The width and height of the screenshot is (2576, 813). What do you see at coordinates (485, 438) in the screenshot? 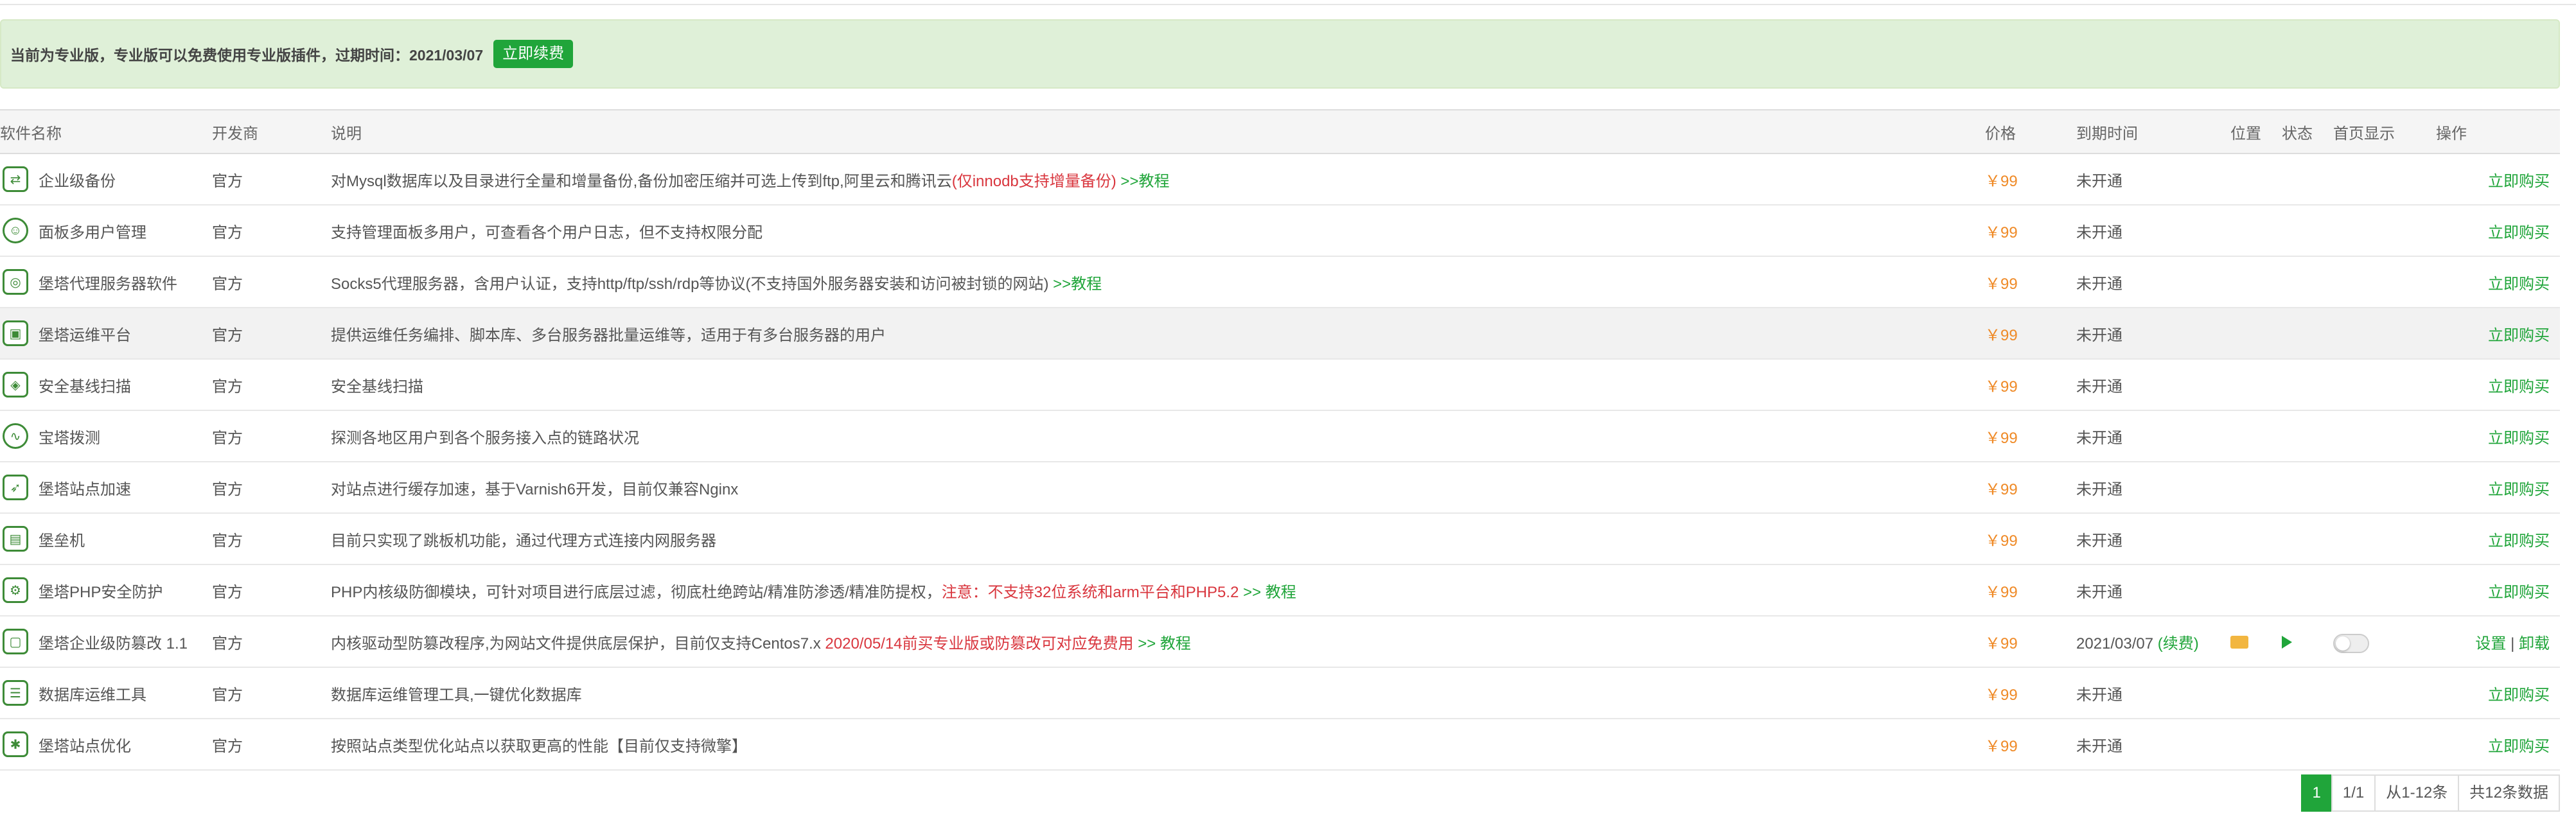
I see `row-desc: 探测各地区用户到各个服务接入点的链路状况` at bounding box center [485, 438].